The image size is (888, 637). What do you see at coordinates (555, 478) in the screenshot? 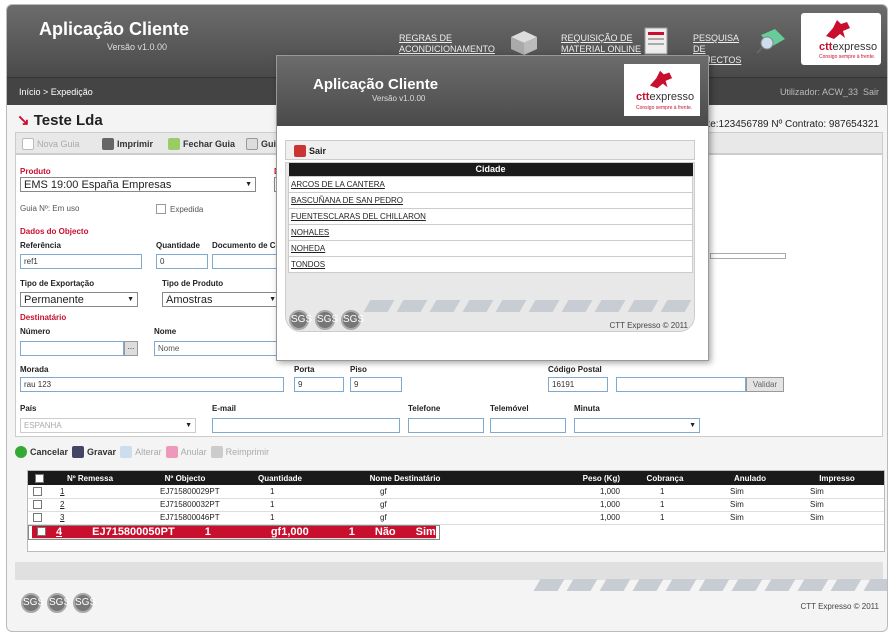
I see `col-peso: Peso (Kg)` at bounding box center [555, 478].